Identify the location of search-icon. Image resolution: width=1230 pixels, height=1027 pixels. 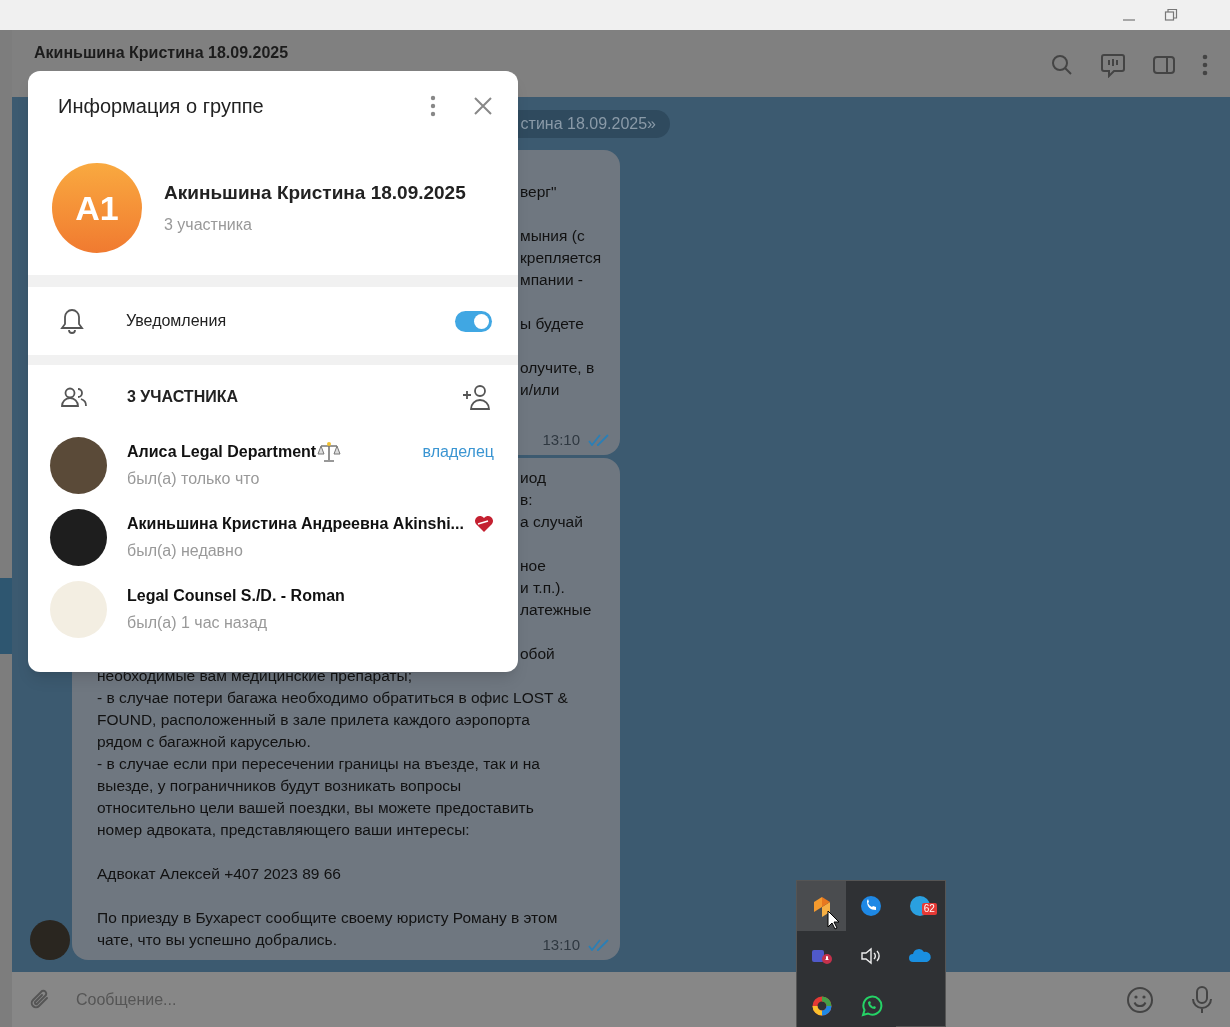
(1062, 65).